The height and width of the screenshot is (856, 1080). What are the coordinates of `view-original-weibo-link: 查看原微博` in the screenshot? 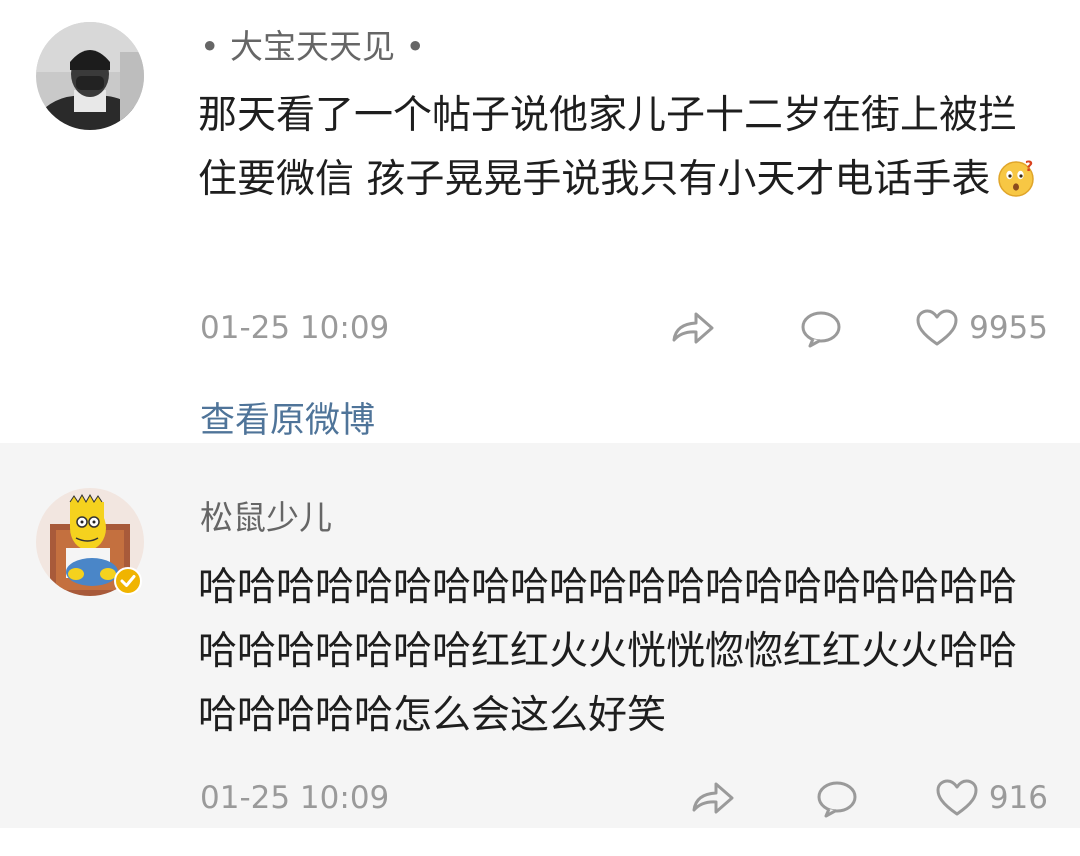 It's located at (287, 417).